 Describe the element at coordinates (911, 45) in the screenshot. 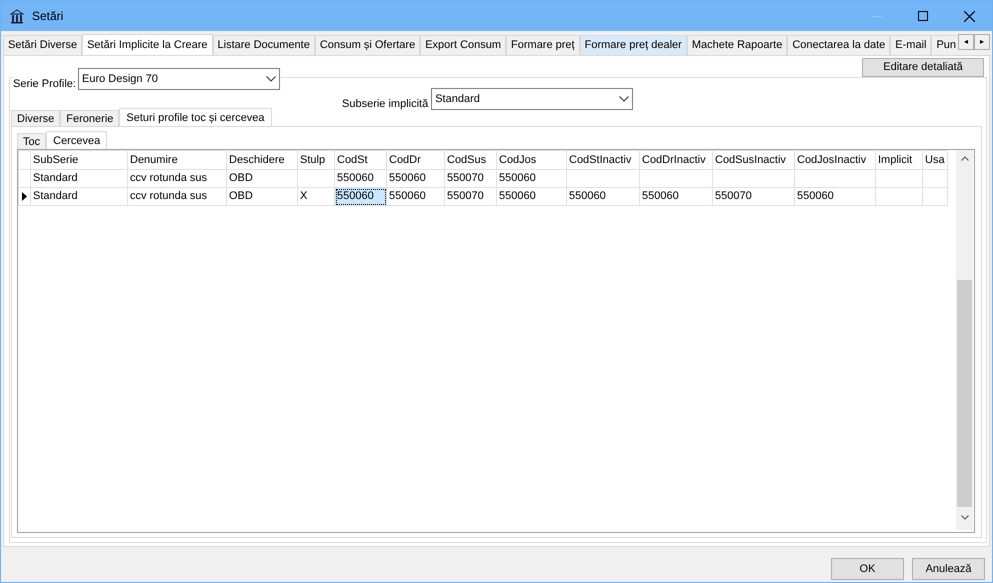

I see `settings-tab: E-mail` at that location.